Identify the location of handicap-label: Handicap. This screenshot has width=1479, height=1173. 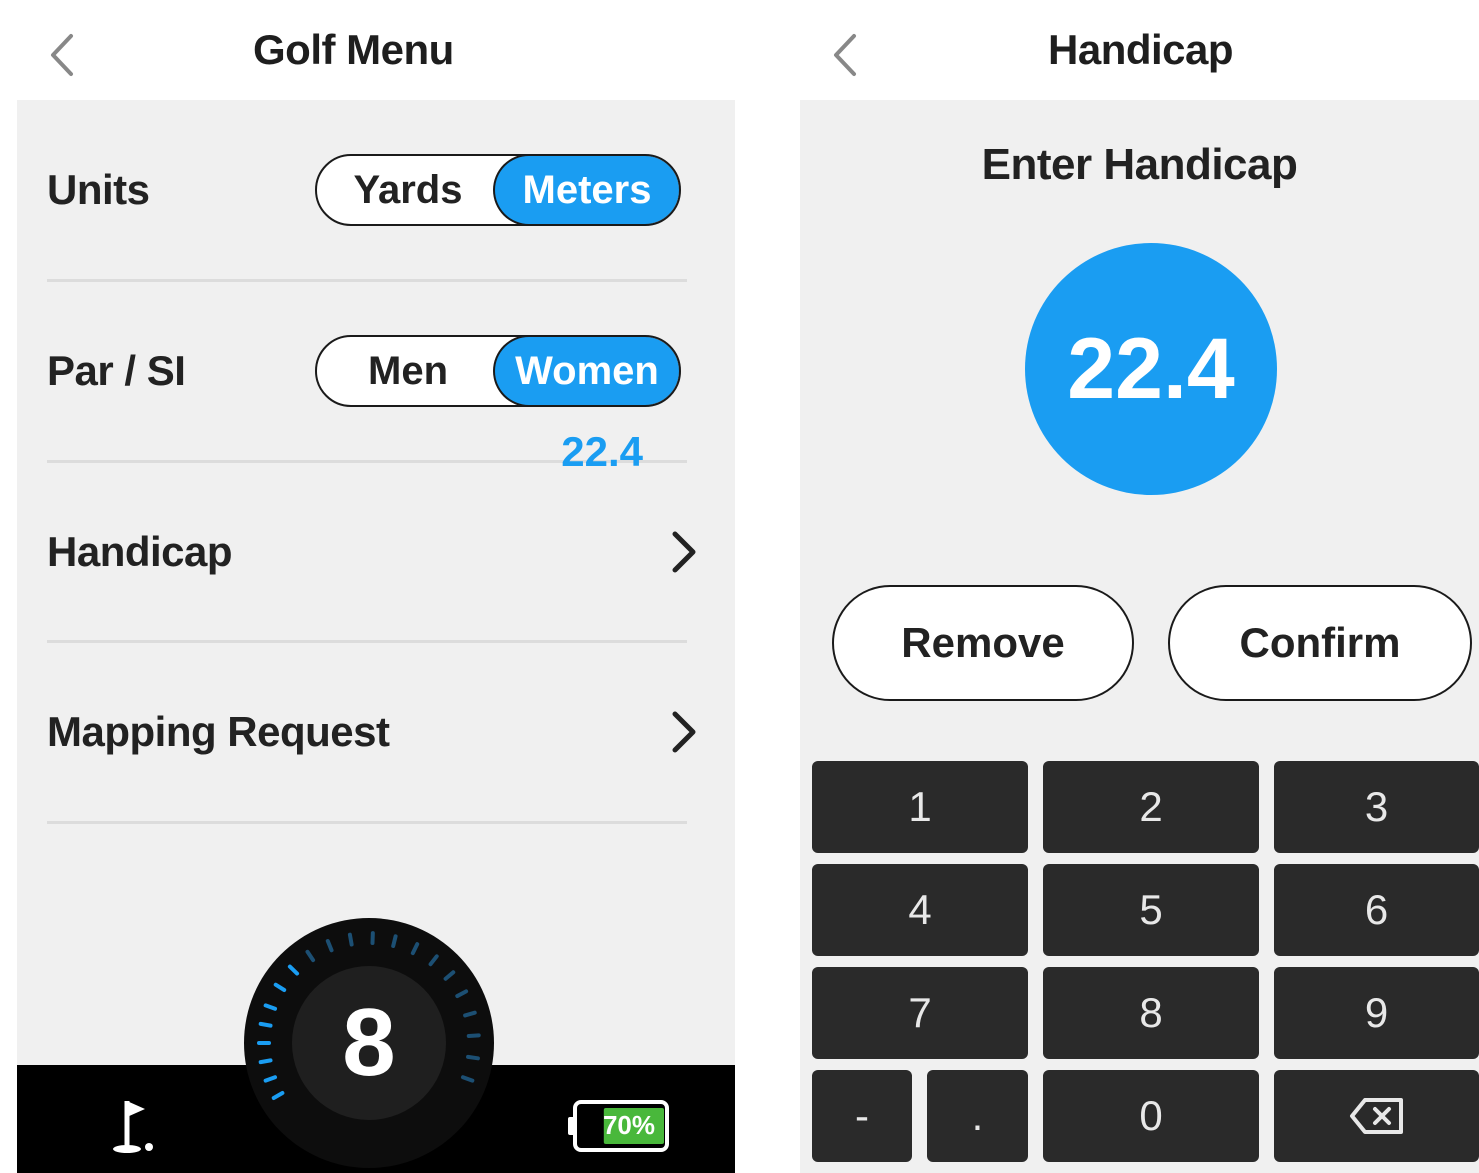
(140, 552).